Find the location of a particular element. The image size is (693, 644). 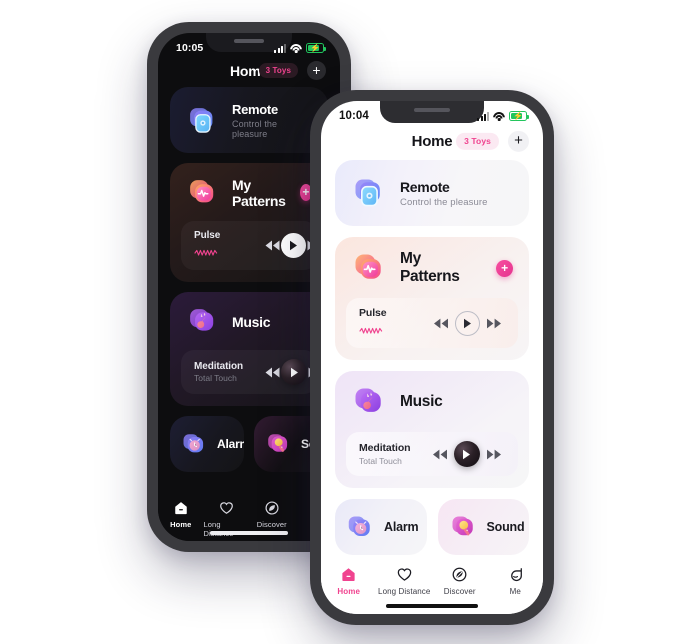

home-indicator is located at coordinates (249, 533).